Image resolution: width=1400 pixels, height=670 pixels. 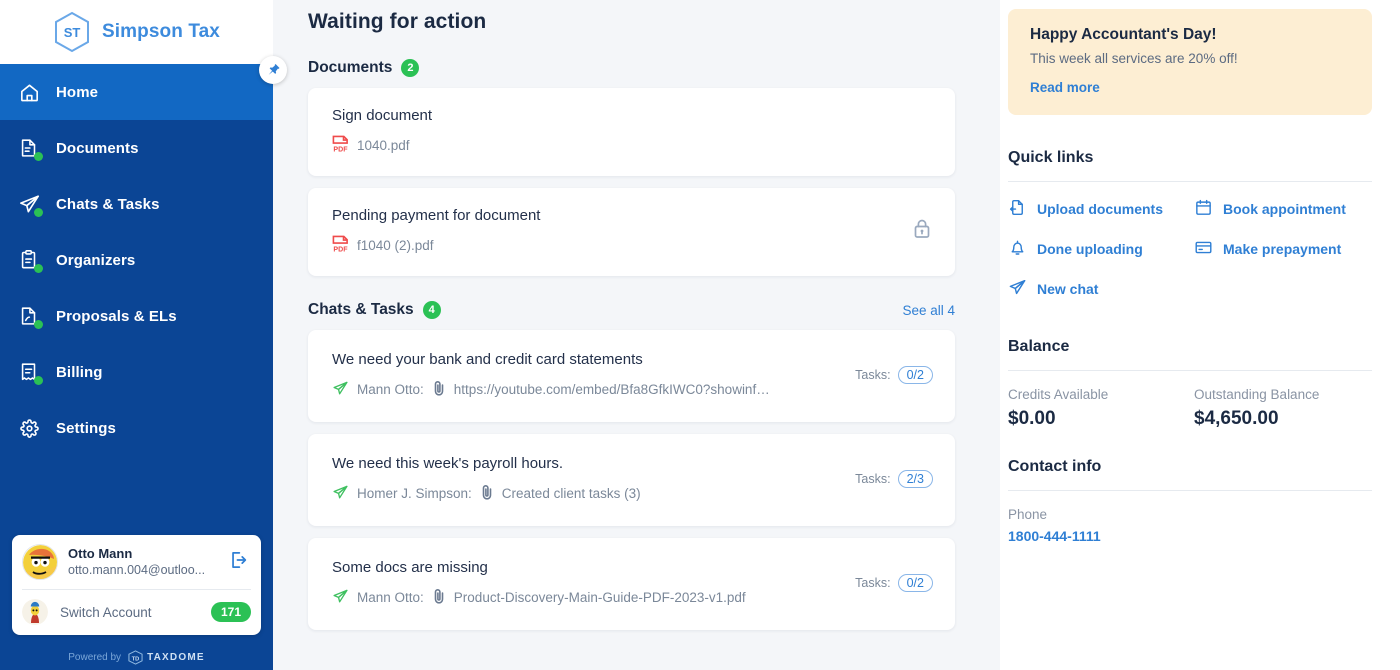 I want to click on promo-title: Happy Accountant's Day!, so click(x=1123, y=34).